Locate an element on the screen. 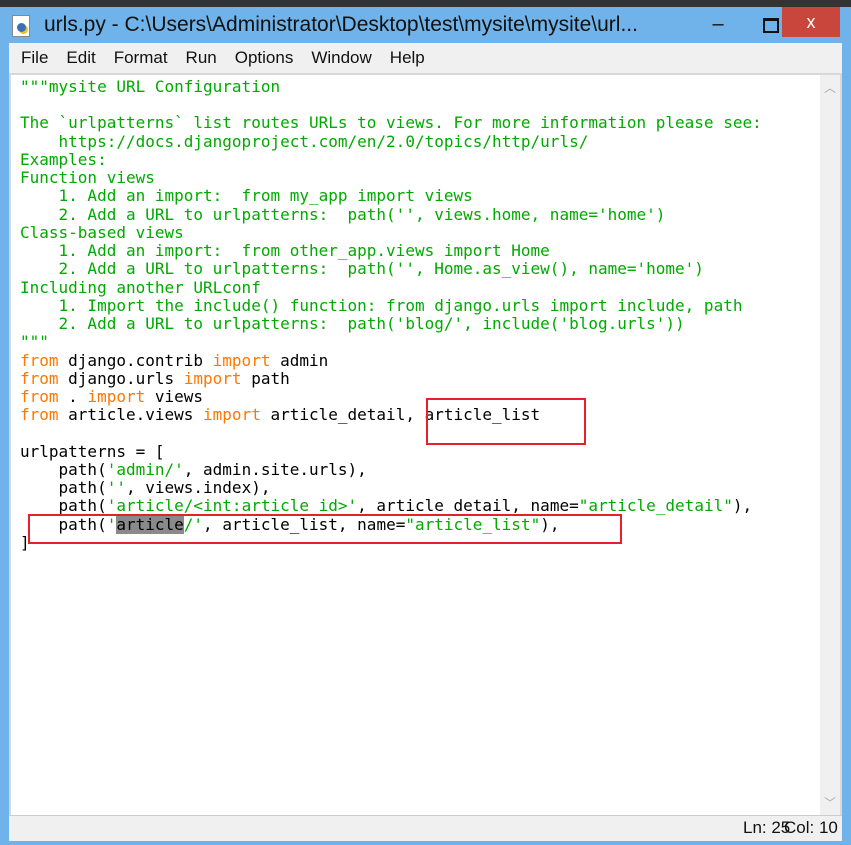 This screenshot has height=845, width=851. code-line: from . import views is located at coordinates (391, 396).